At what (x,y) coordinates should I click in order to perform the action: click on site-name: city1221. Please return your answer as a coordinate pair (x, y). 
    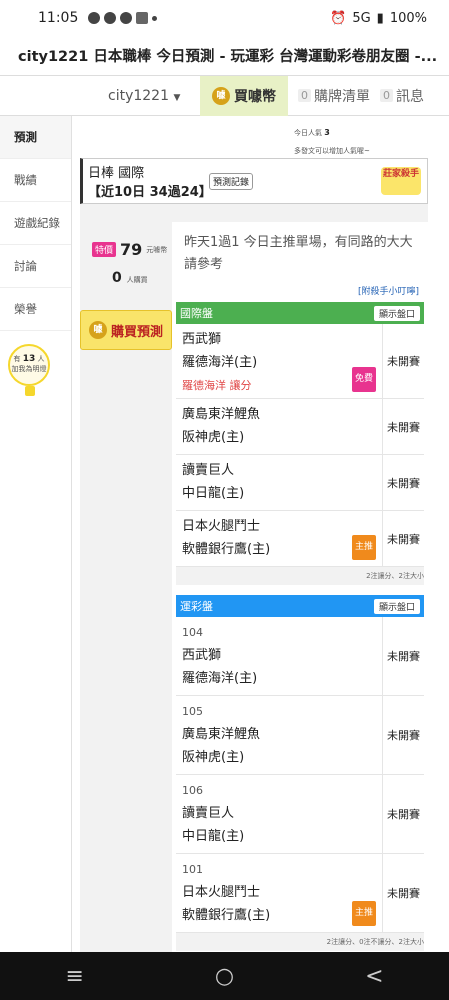
    Looking at the image, I should click on (138, 95).